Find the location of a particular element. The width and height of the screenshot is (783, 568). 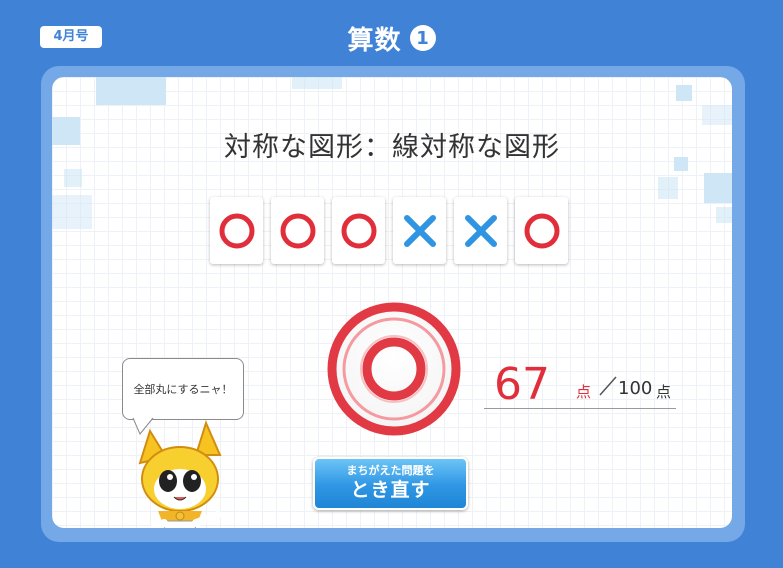

subject-title: 算数 is located at coordinates (374, 40).